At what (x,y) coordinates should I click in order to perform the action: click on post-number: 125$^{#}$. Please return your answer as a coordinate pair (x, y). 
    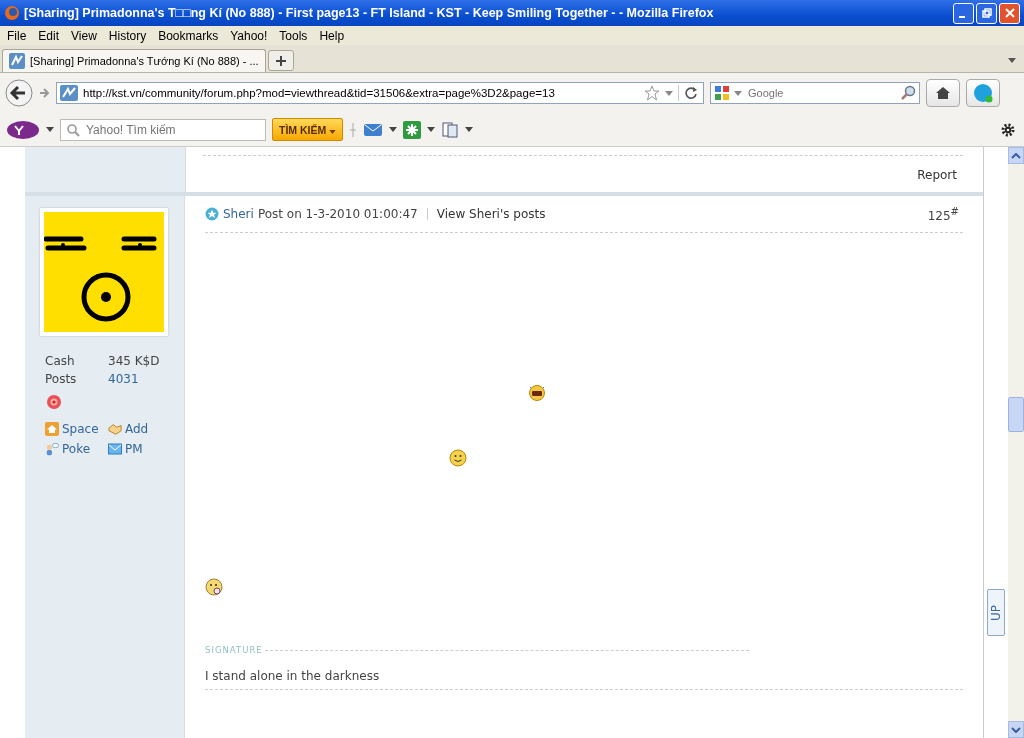
    Looking at the image, I should click on (943, 214).